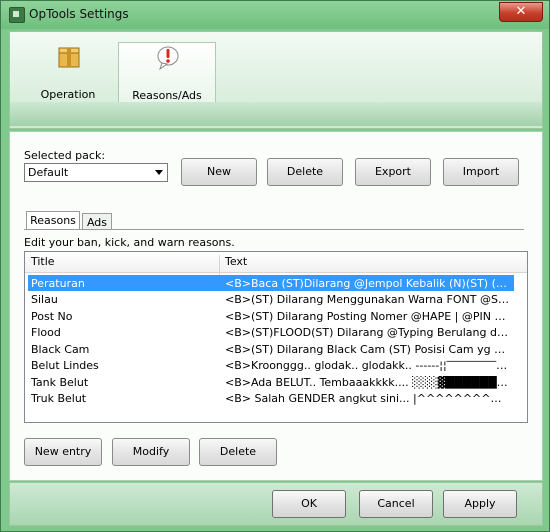  What do you see at coordinates (168, 58) in the screenshot?
I see `warning-bubble-icon` at bounding box center [168, 58].